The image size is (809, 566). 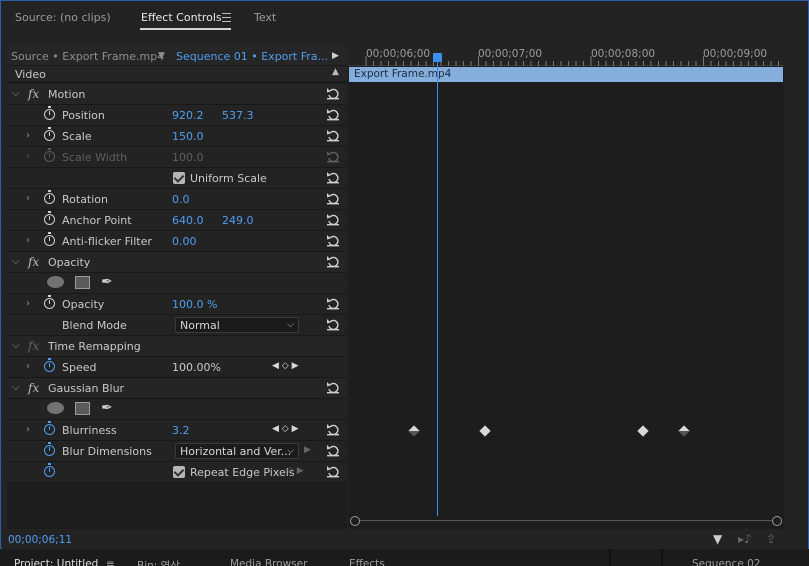 What do you see at coordinates (56, 562) in the screenshot?
I see `tab-project: Project: Untitled` at bounding box center [56, 562].